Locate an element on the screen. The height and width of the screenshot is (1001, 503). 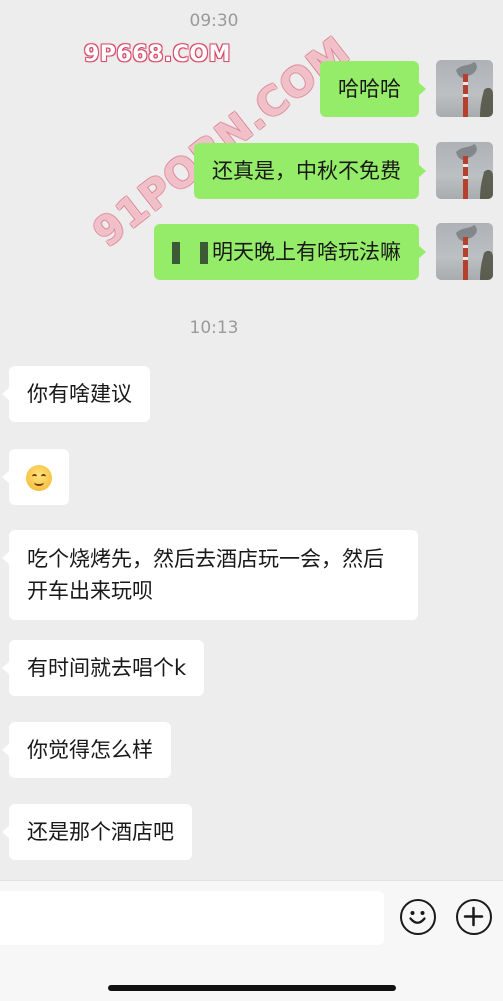
received-message: 有时间就去唱个k is located at coordinates (103, 668).